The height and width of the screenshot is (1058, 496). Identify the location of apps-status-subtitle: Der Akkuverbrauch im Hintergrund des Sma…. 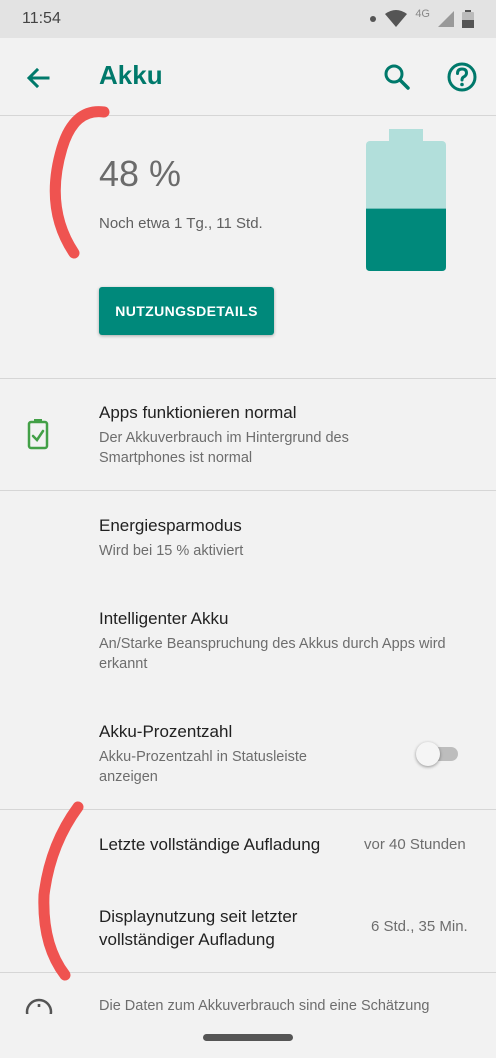
(224, 448).